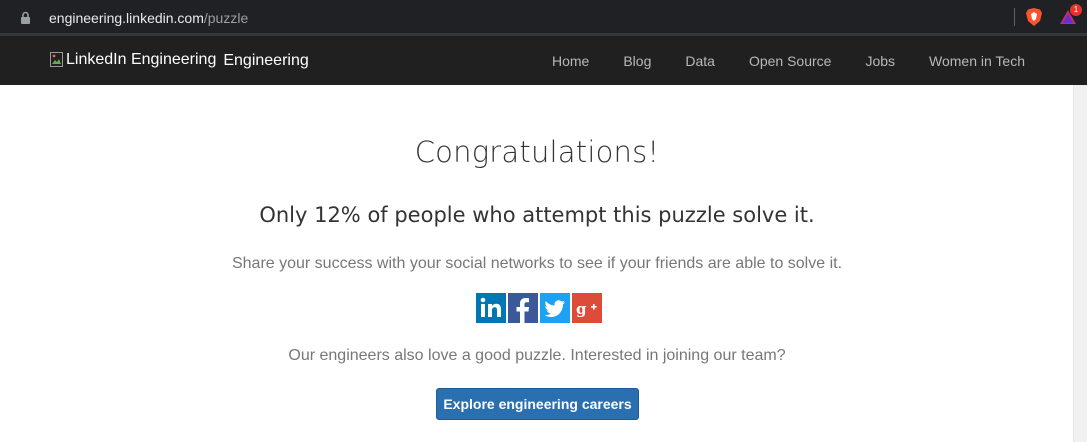 The width and height of the screenshot is (1087, 442). Describe the element at coordinates (581, 309) in the screenshot. I see `svg-text: g` at that location.